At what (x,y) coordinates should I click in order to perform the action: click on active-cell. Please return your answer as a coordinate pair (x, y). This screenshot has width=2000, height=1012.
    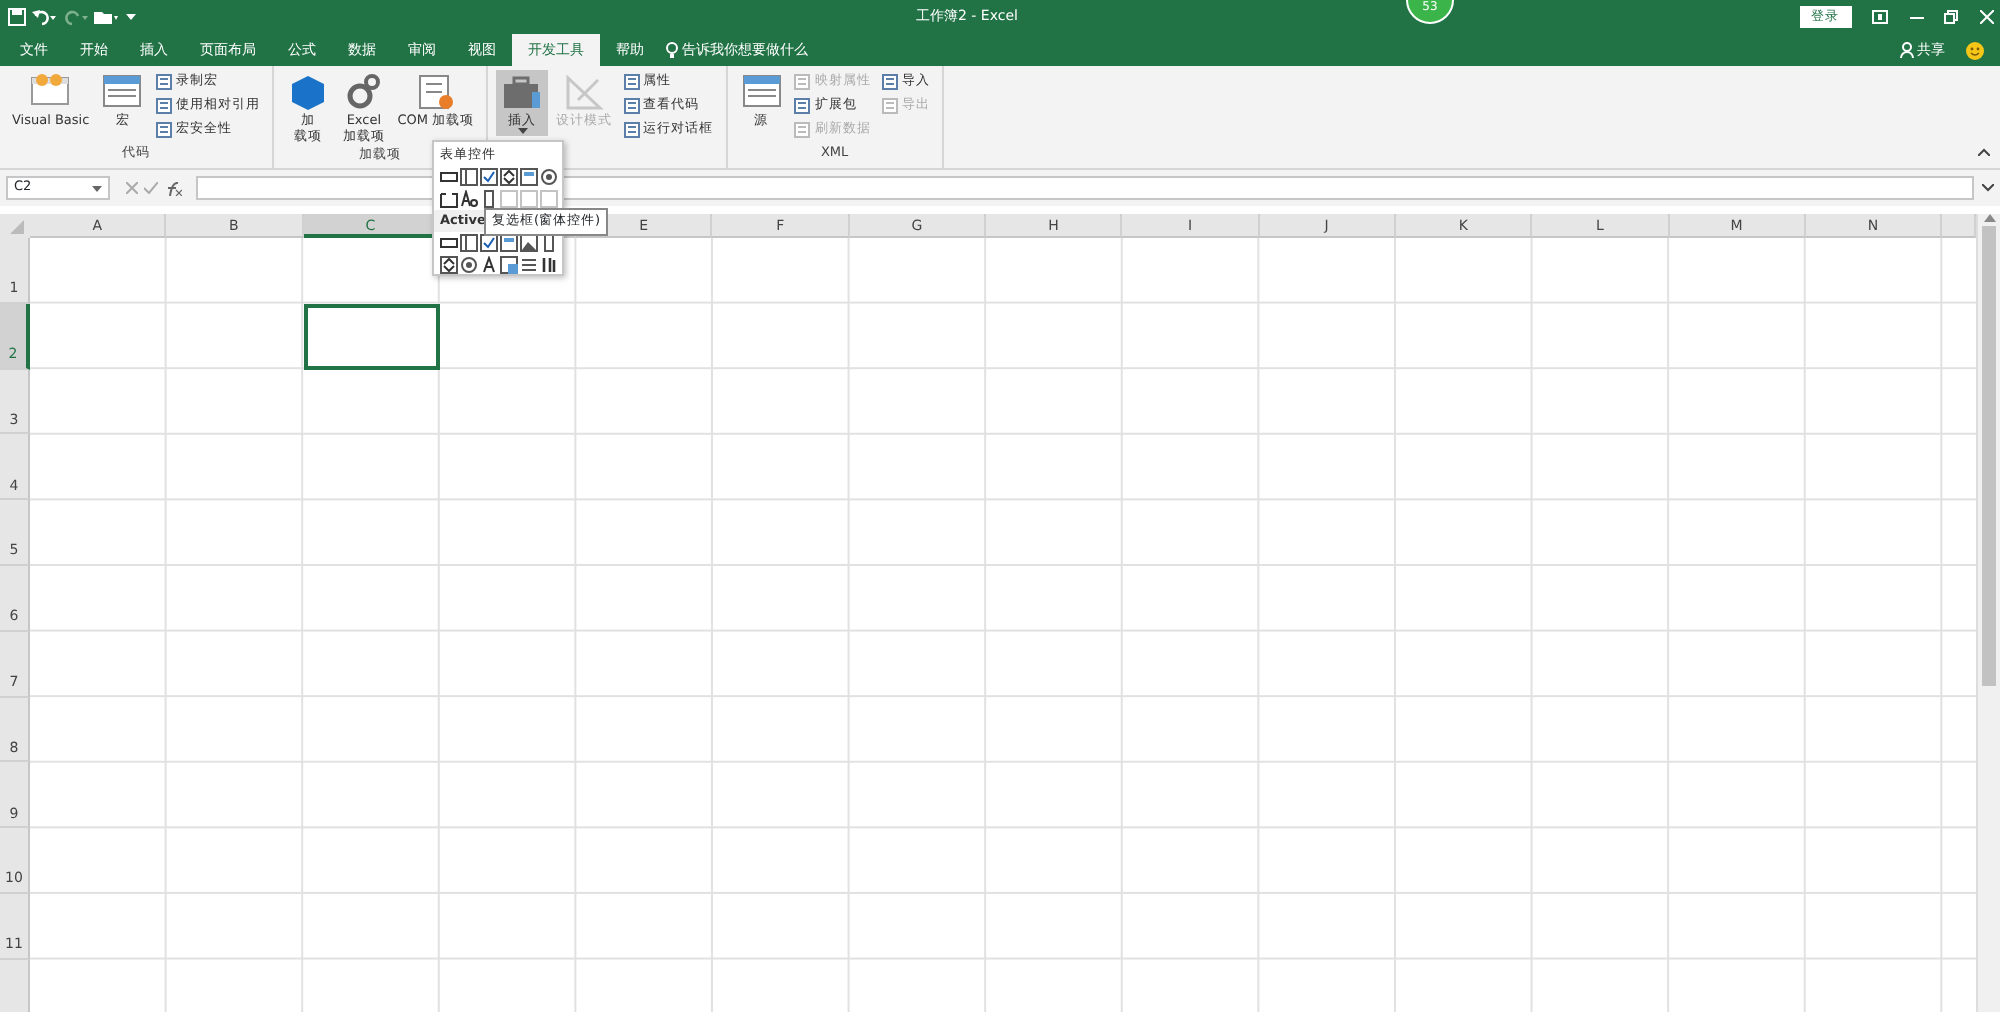
    Looking at the image, I should click on (371, 336).